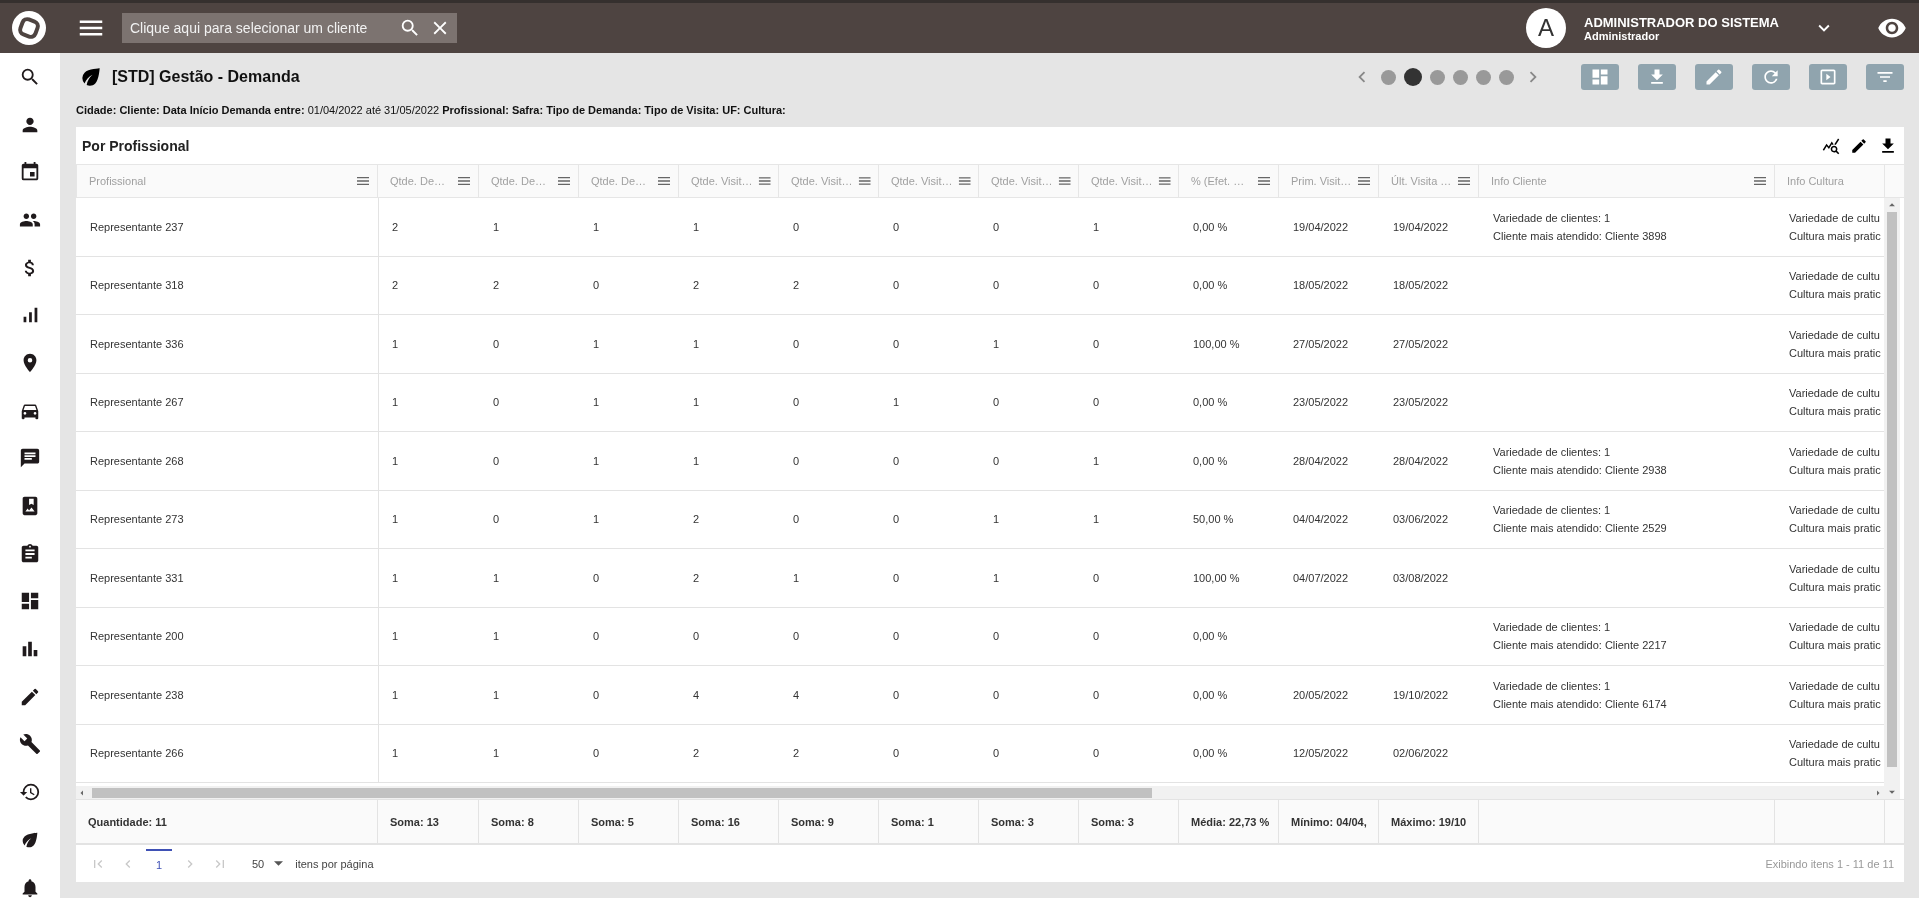 The width and height of the screenshot is (1919, 898). I want to click on column-header: Profissional, so click(227, 181).